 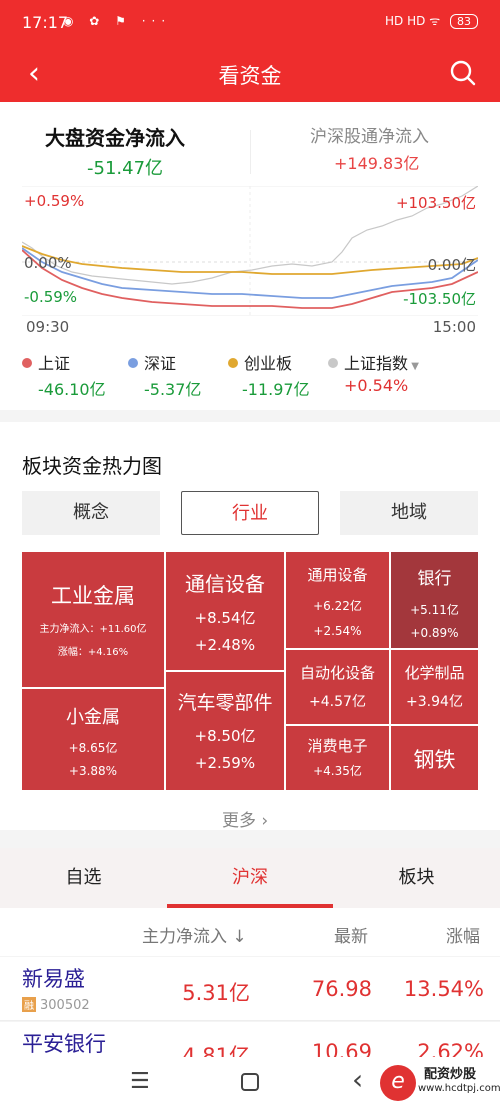 I want to click on margin-badge: 融, so click(x=29, y=1004).